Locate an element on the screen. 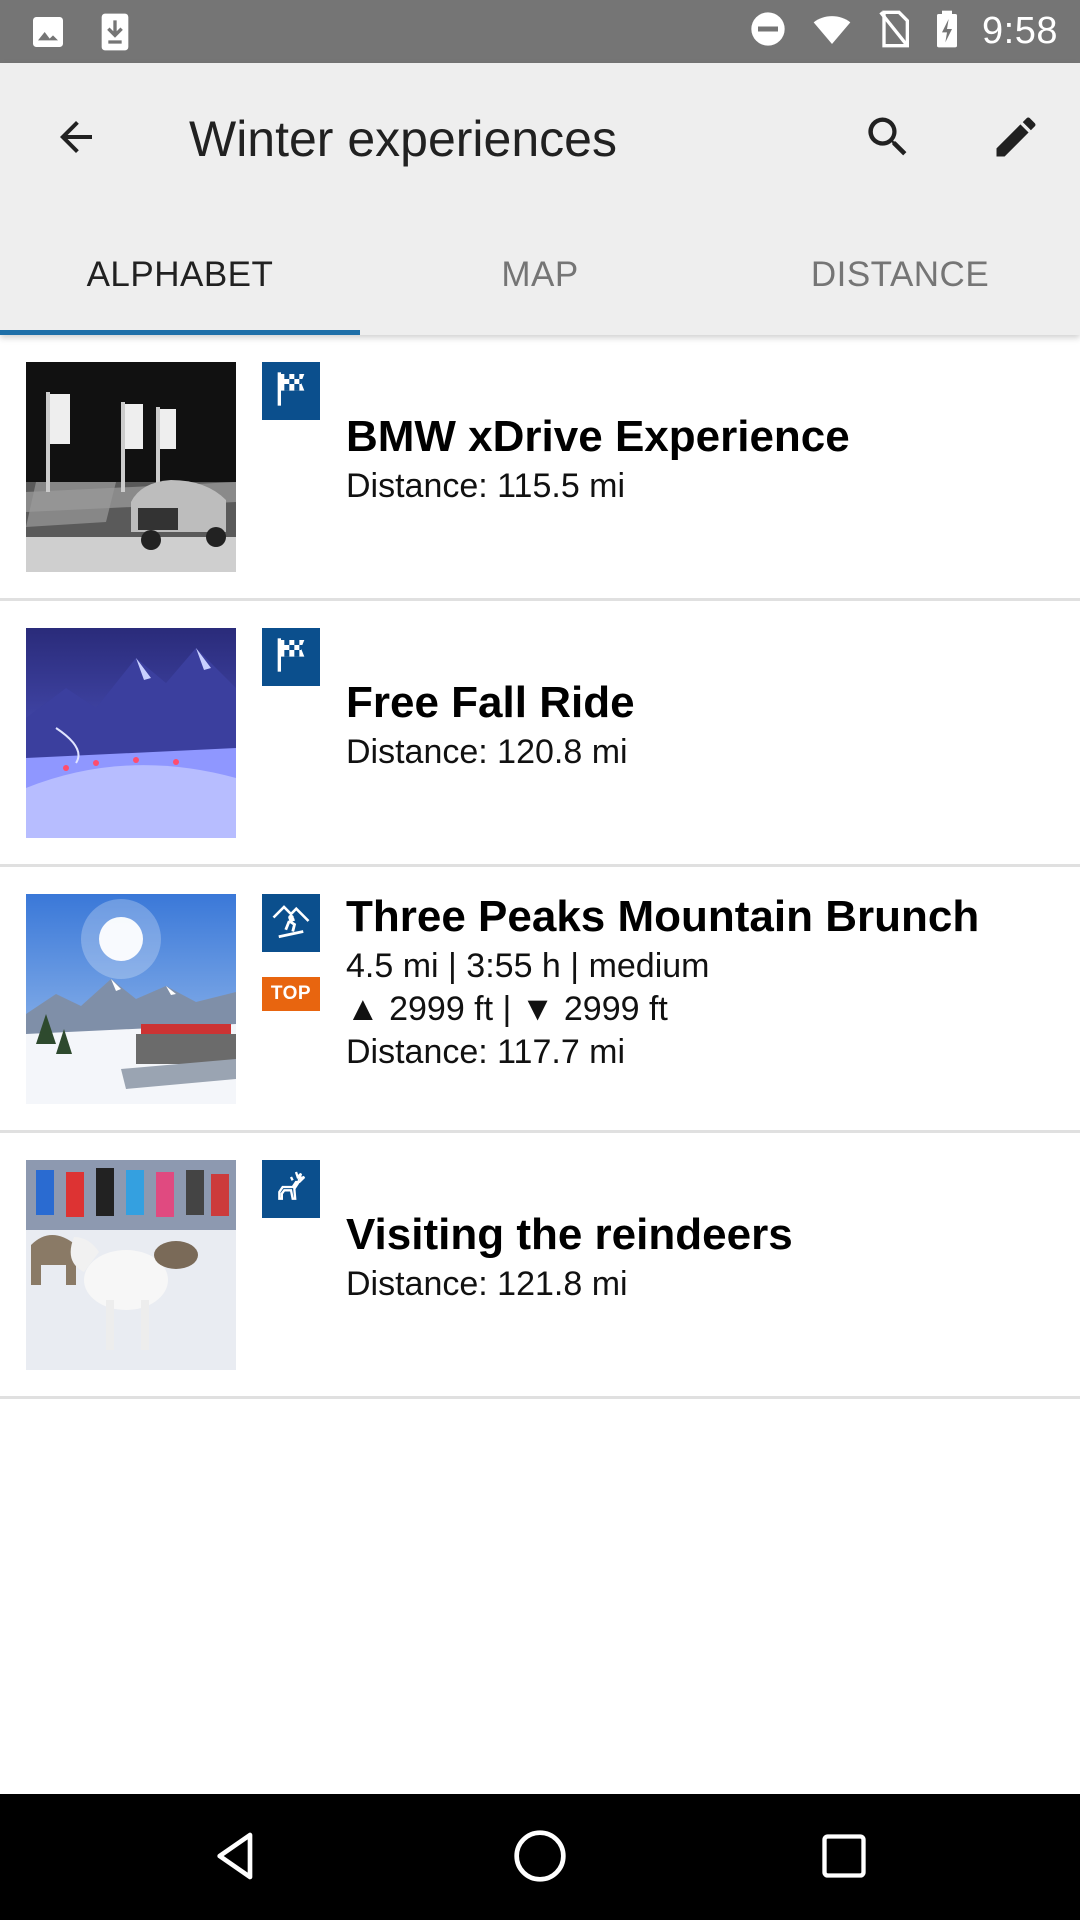 The image size is (1080, 1920). nav-recents-button is located at coordinates (844, 1858).